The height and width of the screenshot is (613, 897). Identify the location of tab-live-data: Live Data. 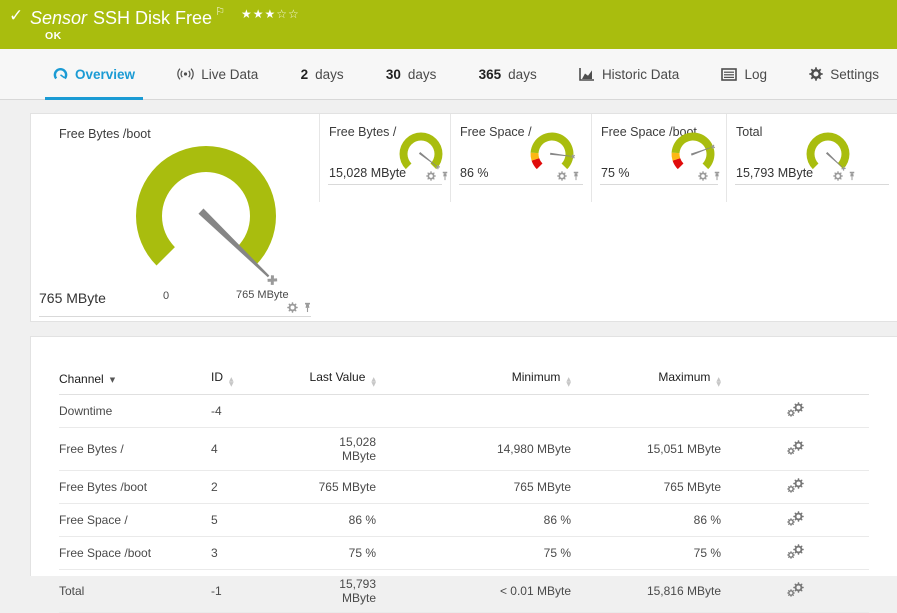
(217, 74).